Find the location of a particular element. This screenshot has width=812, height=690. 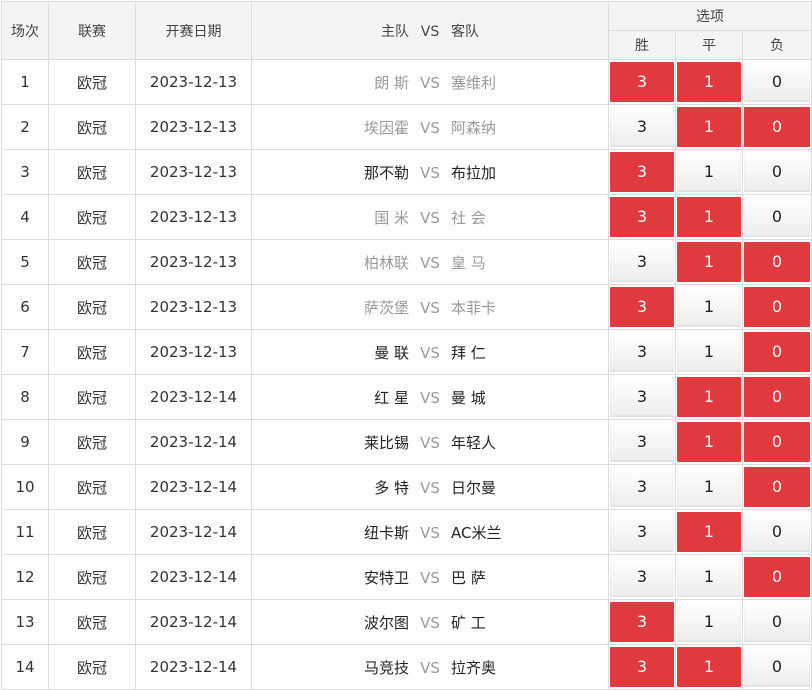

teams-cell: 红 星 VS 曼 城 is located at coordinates (430, 397).